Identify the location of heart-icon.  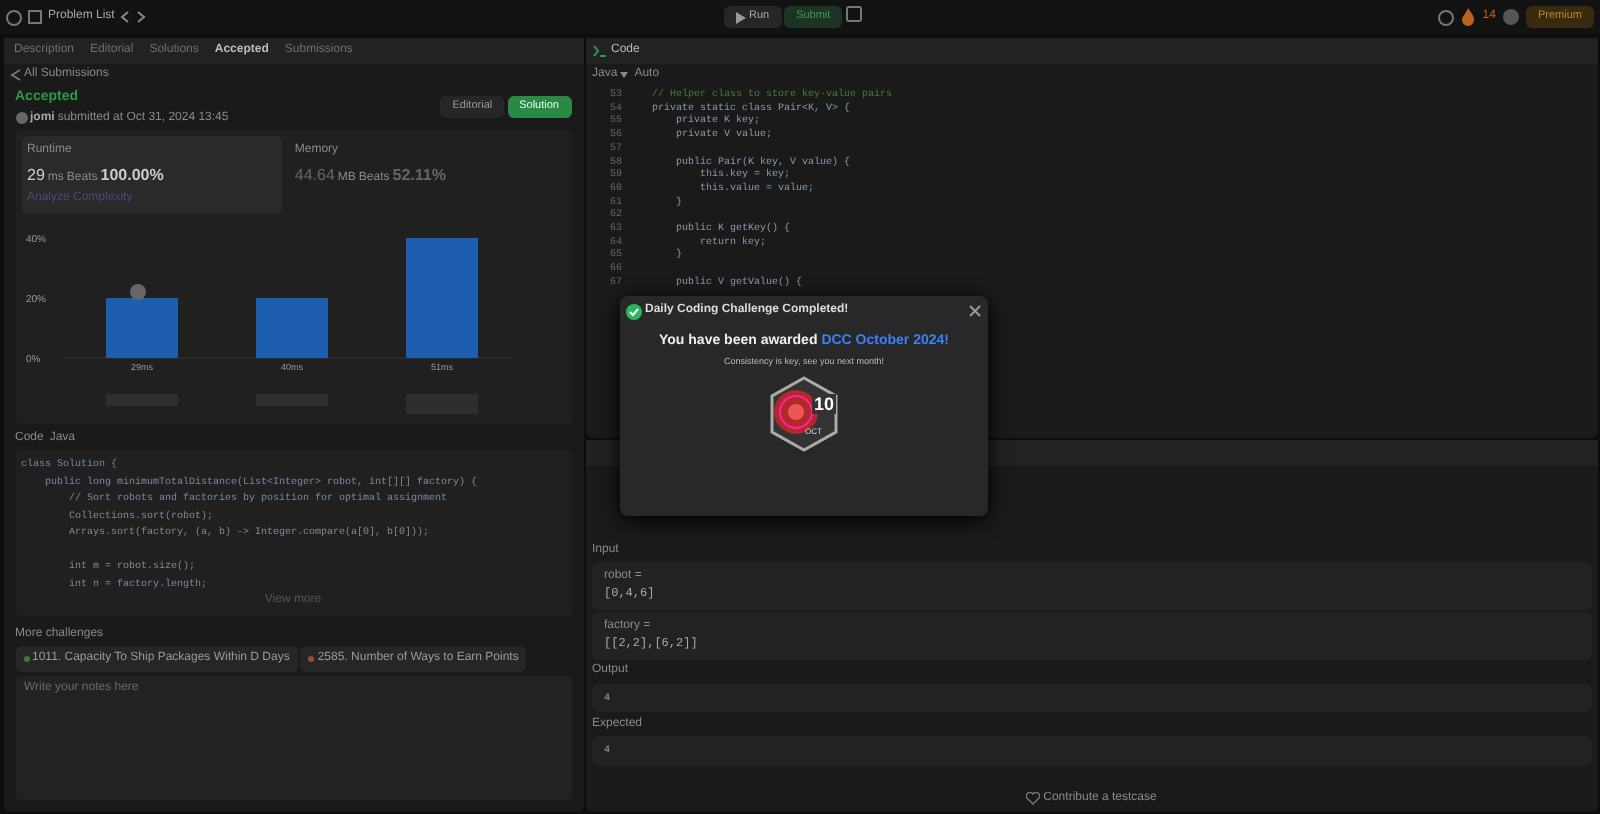
(1033, 799).